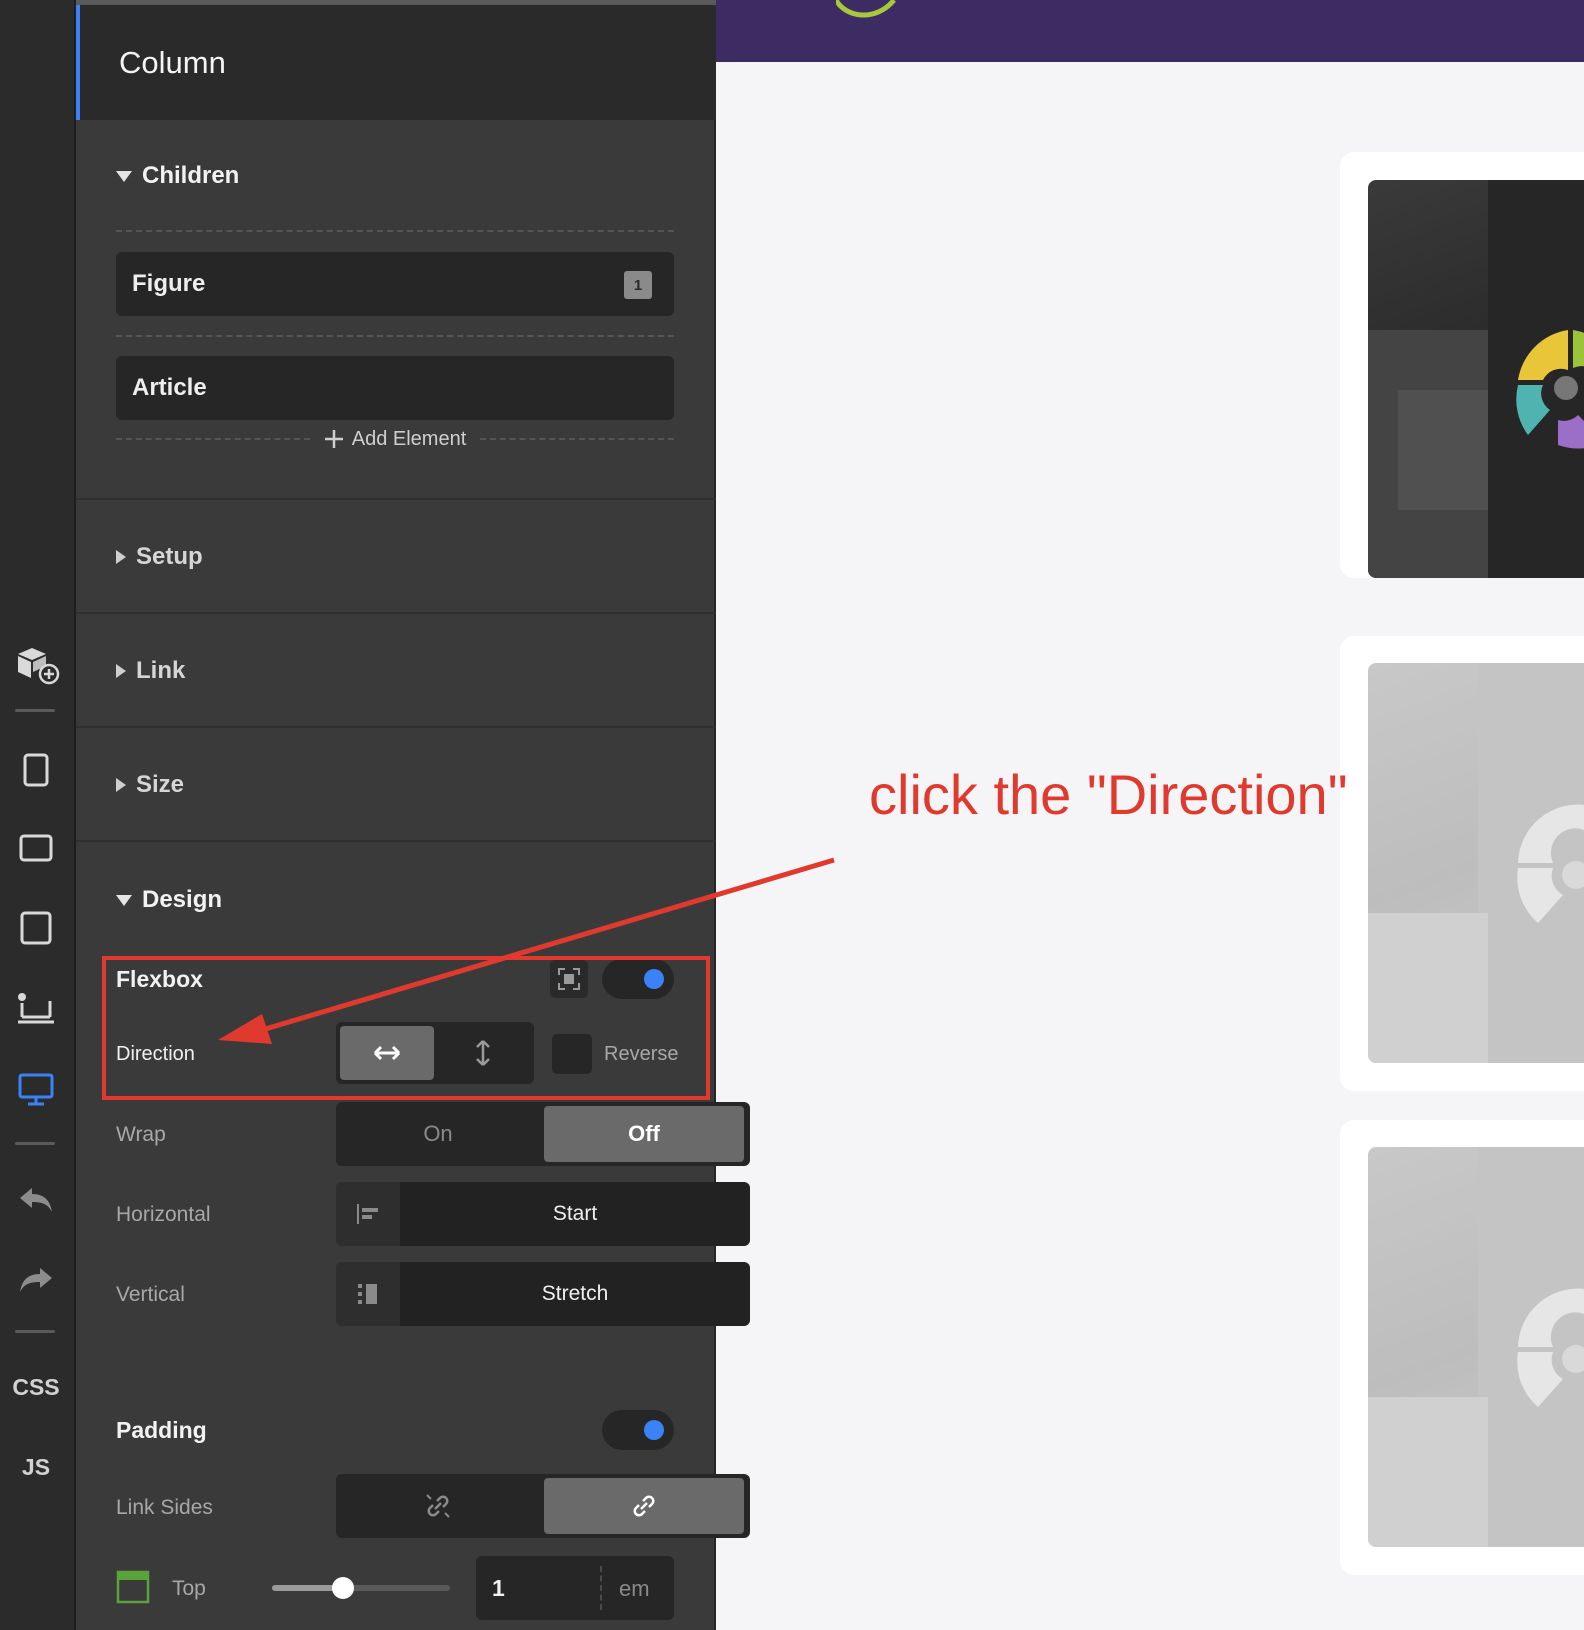 The width and height of the screenshot is (1584, 1630). Describe the element at coordinates (189, 1588) in the screenshot. I see `padding-top-label: Top` at that location.